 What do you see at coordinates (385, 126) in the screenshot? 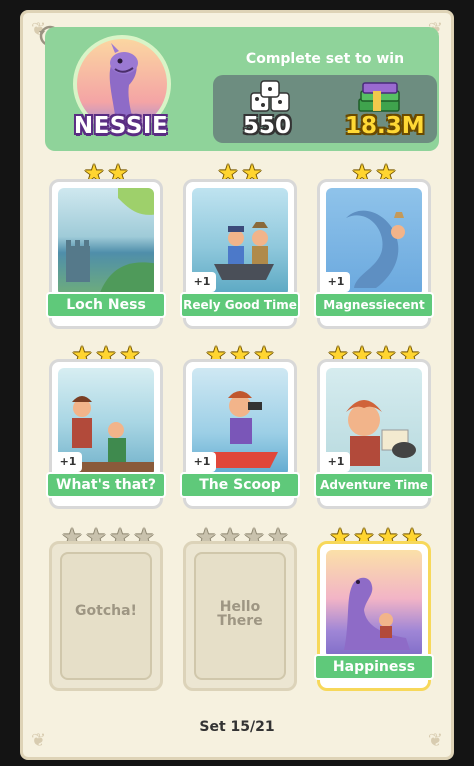
I see `cash-reward-value: 18.3M` at bounding box center [385, 126].